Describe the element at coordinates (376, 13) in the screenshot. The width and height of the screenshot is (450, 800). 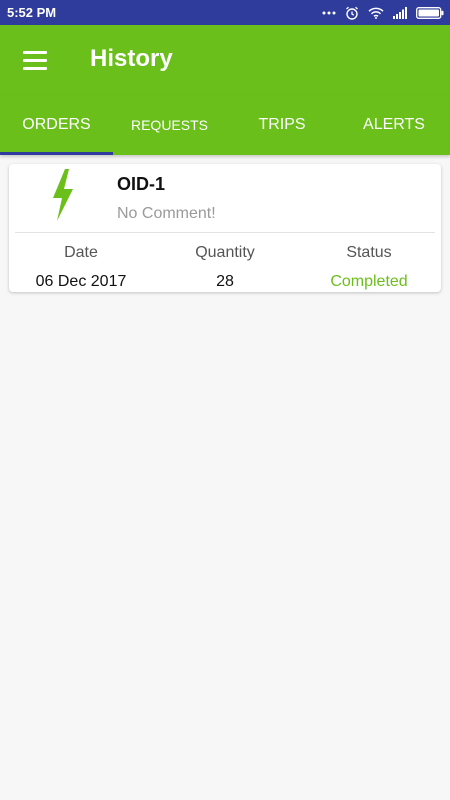
I see `wifi-icon` at that location.